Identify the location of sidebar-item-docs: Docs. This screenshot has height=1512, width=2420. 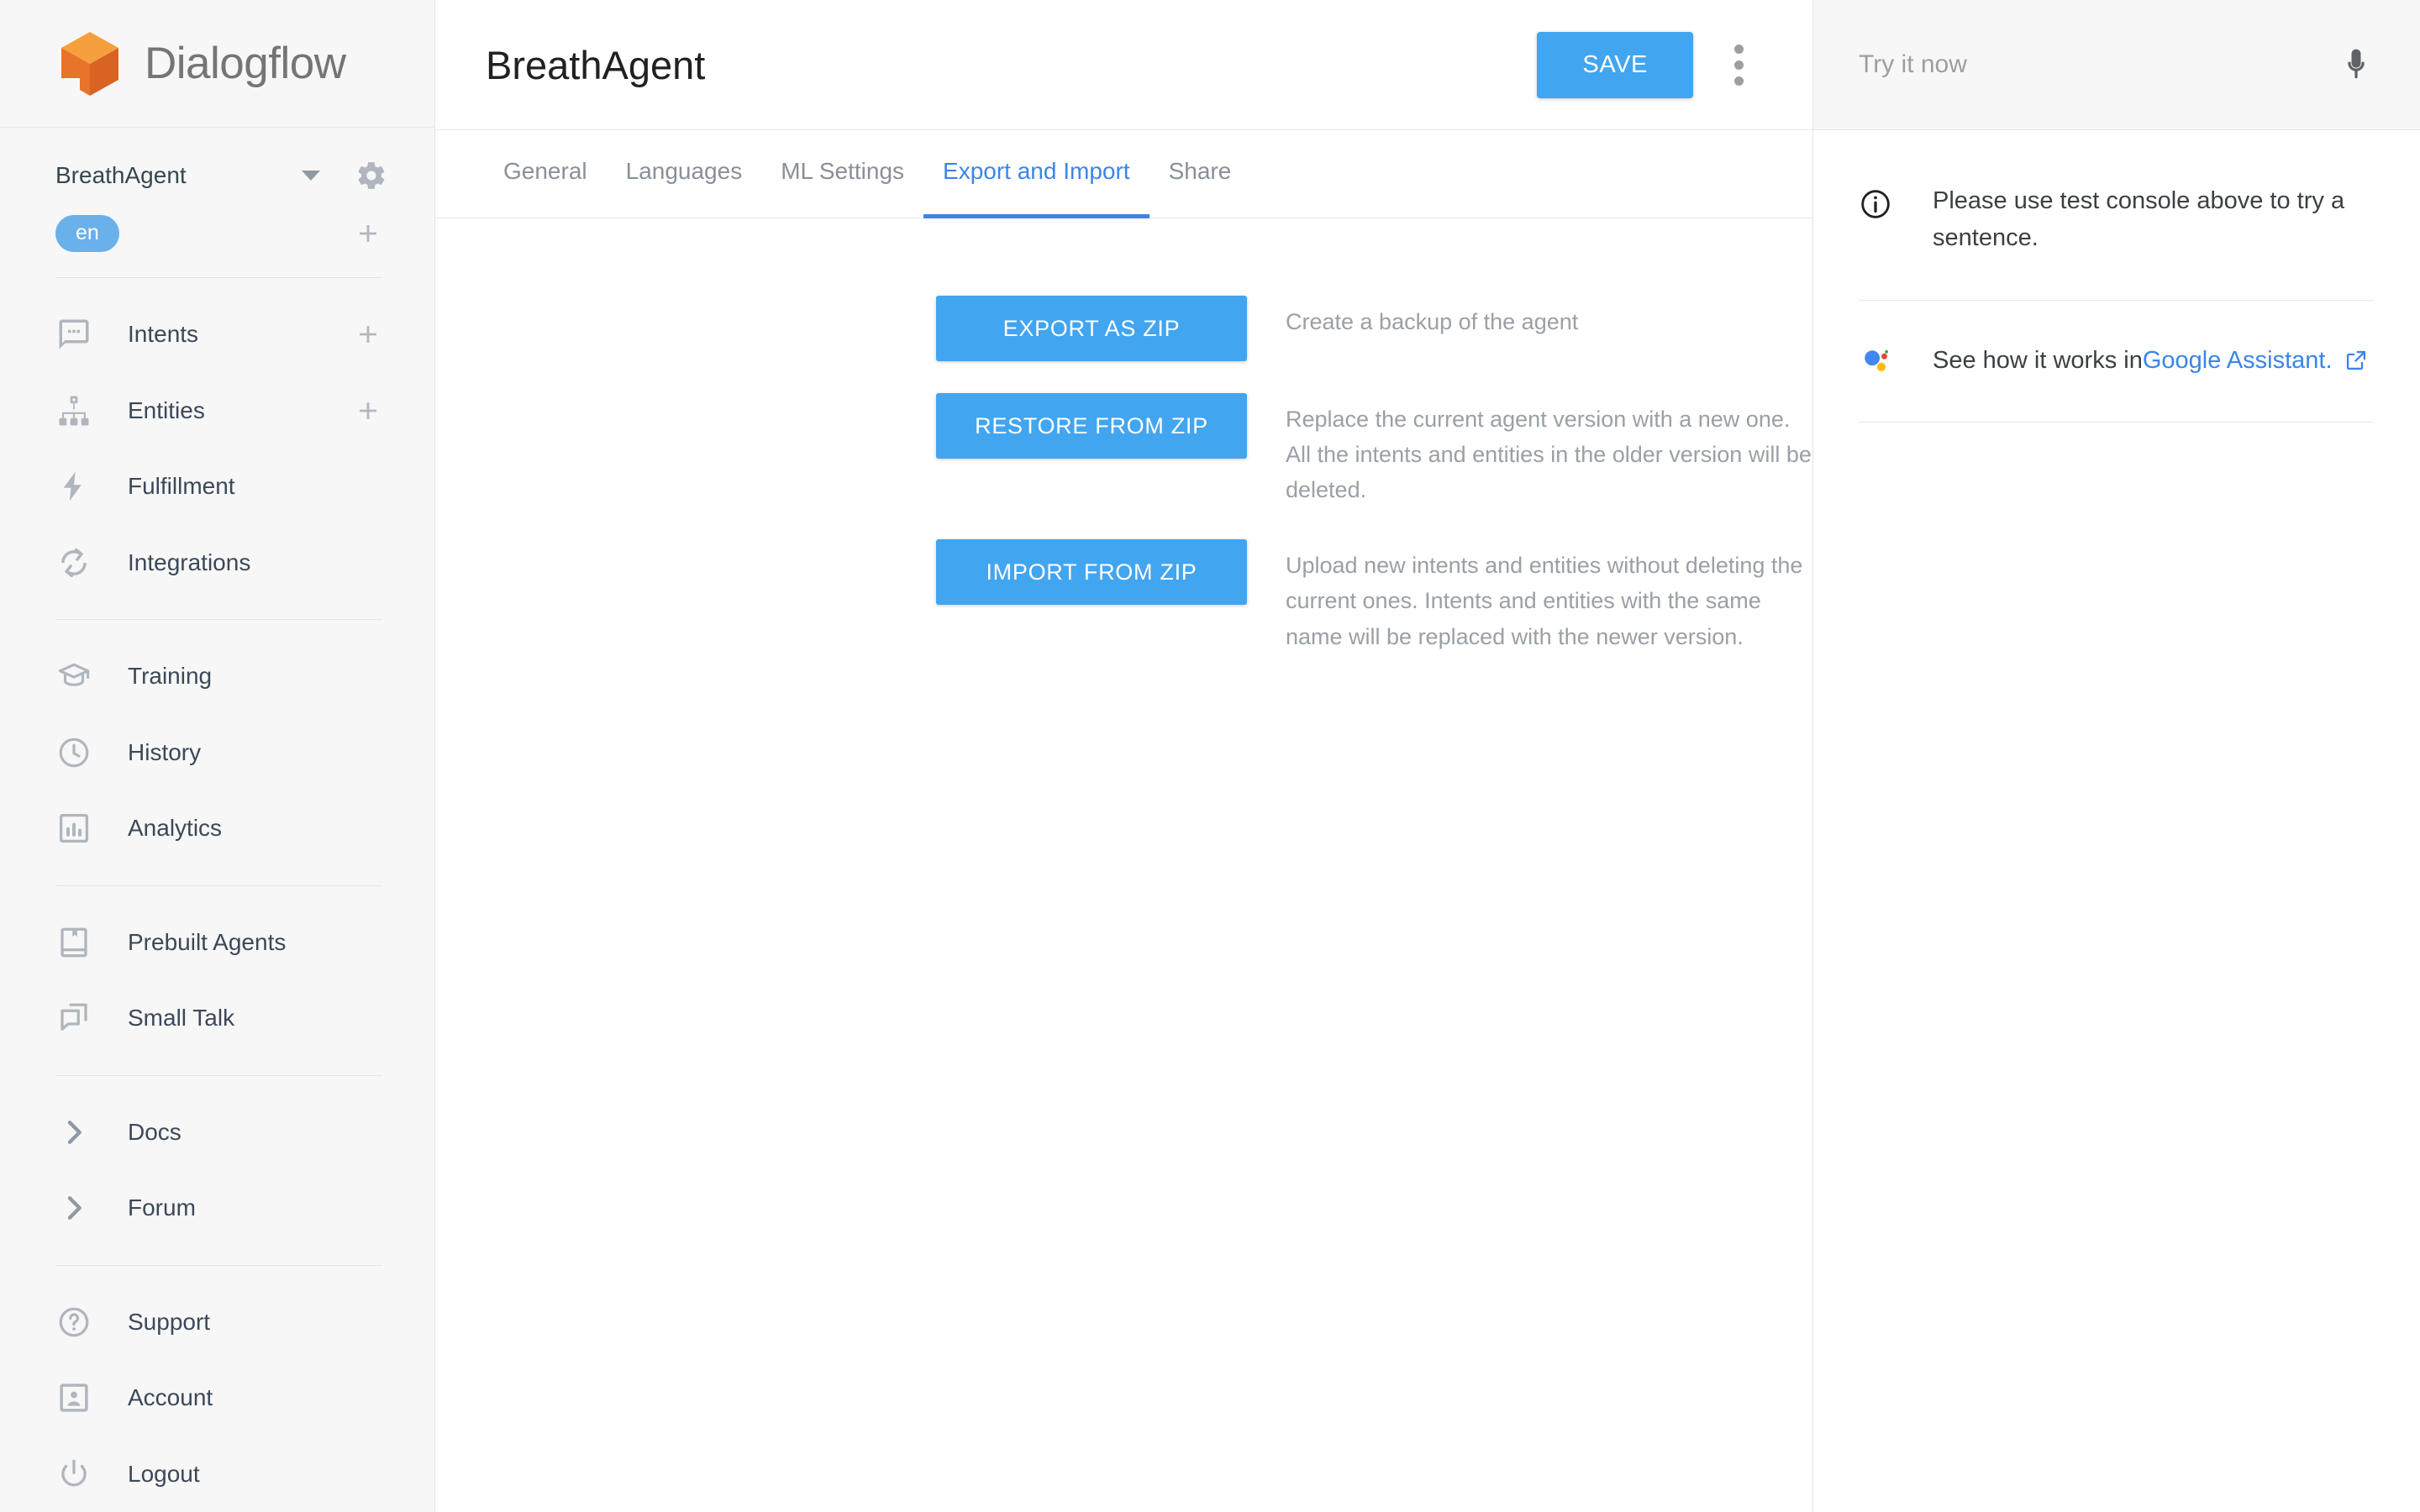
(217, 1133).